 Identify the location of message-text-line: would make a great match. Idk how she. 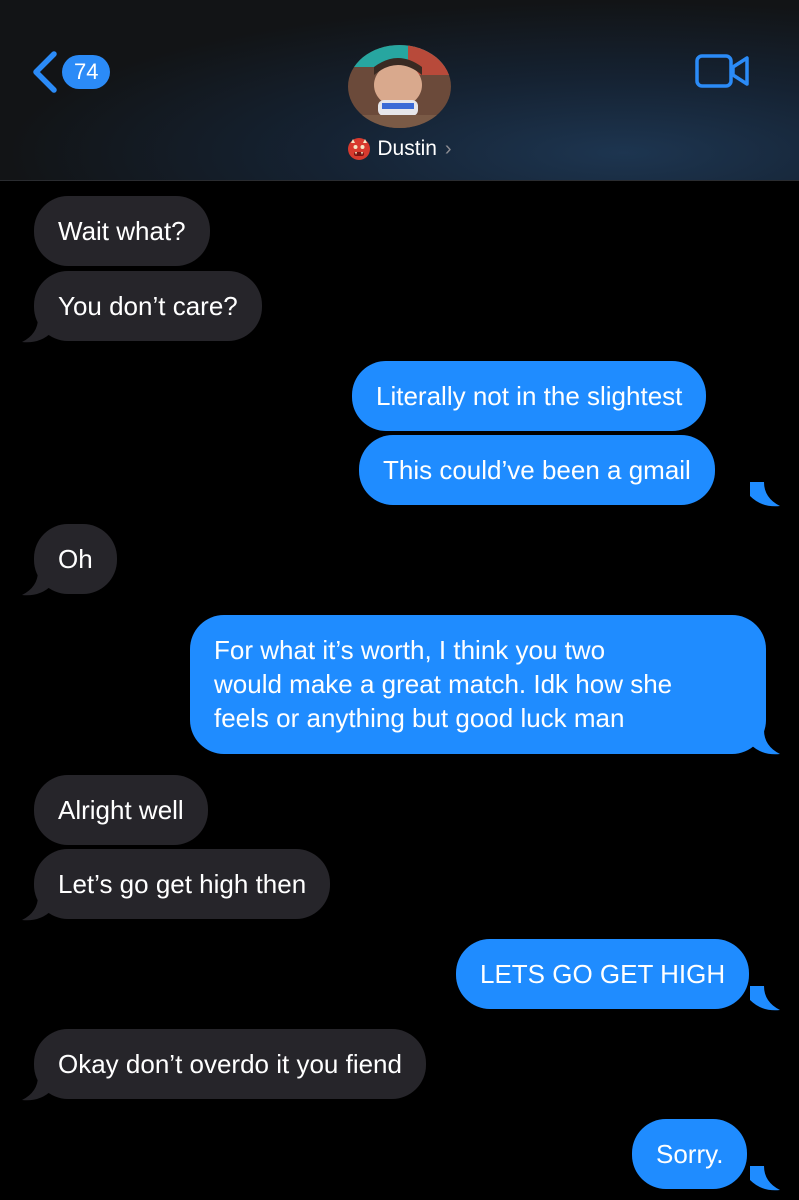
(443, 684).